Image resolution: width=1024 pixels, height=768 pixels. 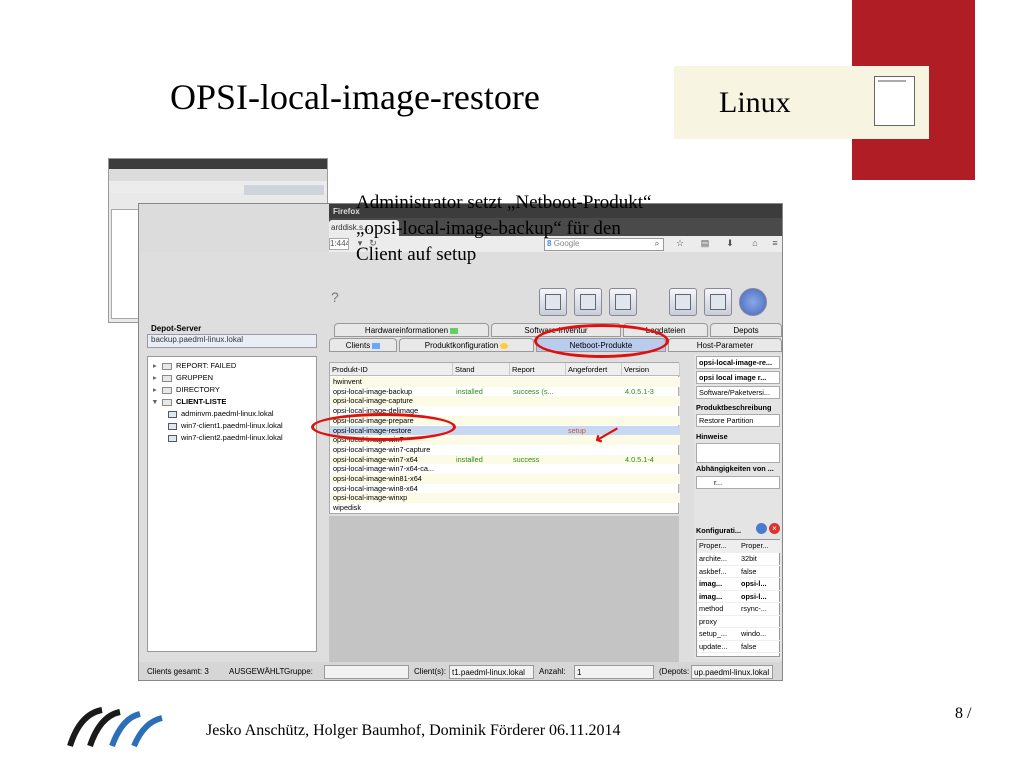 I want to click on cell-id: opsi-local-image-win7-x64, so click(x=375, y=459).